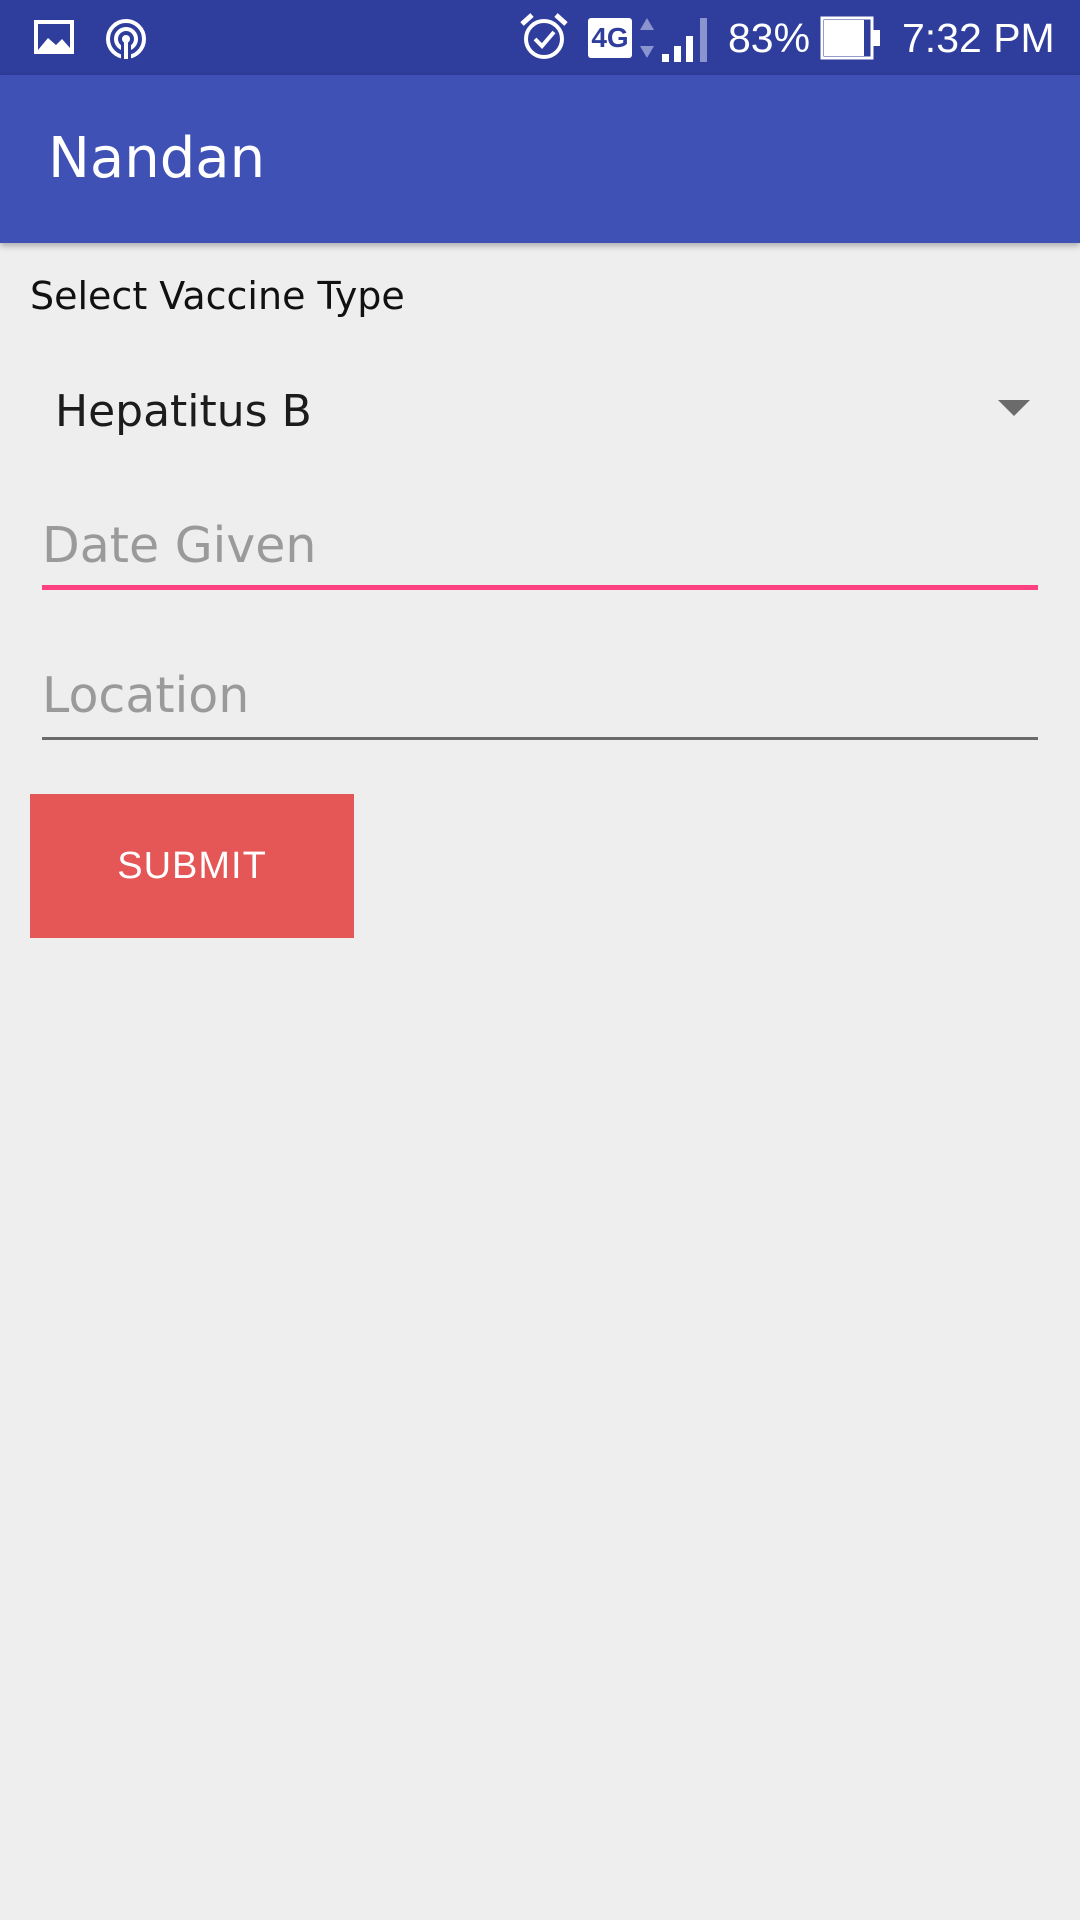  Describe the element at coordinates (192, 866) in the screenshot. I see `submit-button: SUBMIT` at that location.